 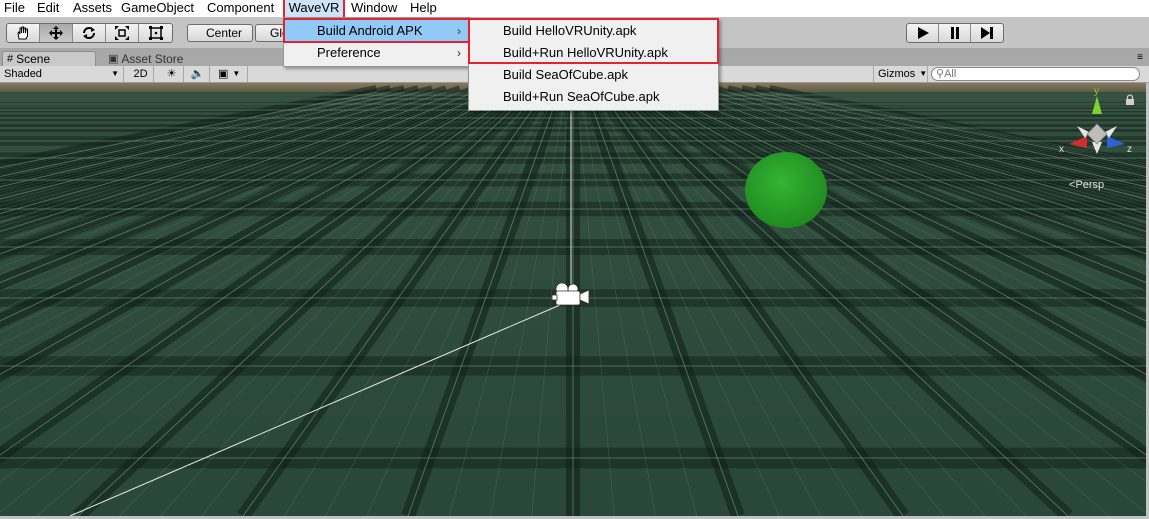 What do you see at coordinates (1096, 91) in the screenshot?
I see `axis-label-y: y` at bounding box center [1096, 91].